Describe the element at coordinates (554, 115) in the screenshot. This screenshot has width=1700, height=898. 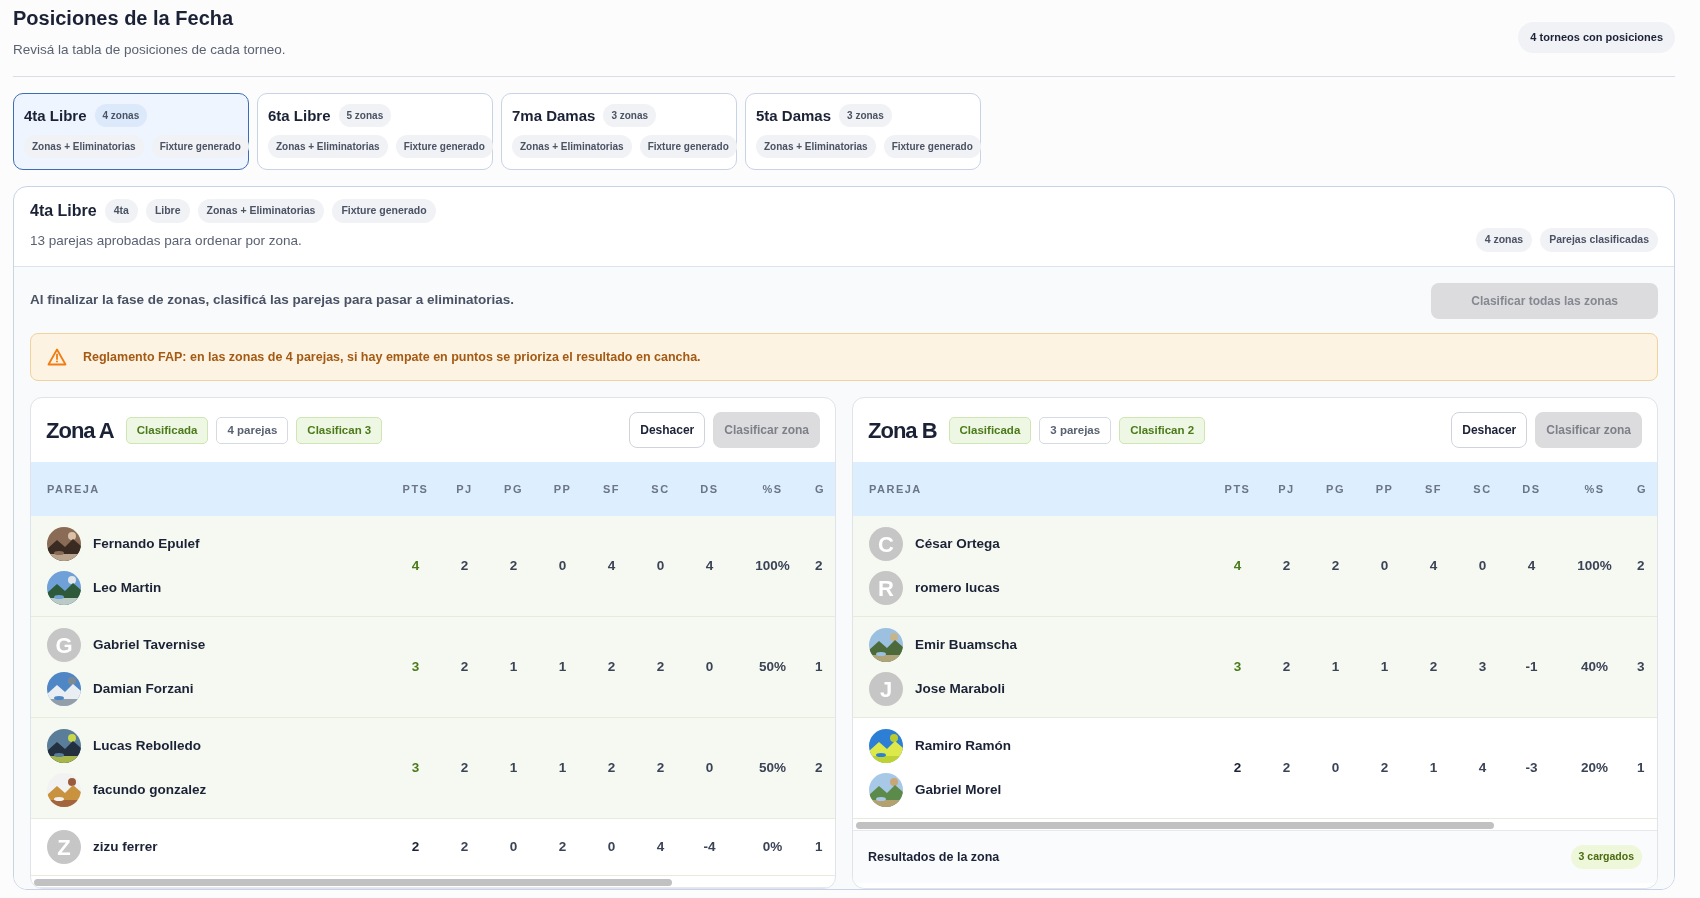
I see `tournament-name: 7ma Damas` at that location.